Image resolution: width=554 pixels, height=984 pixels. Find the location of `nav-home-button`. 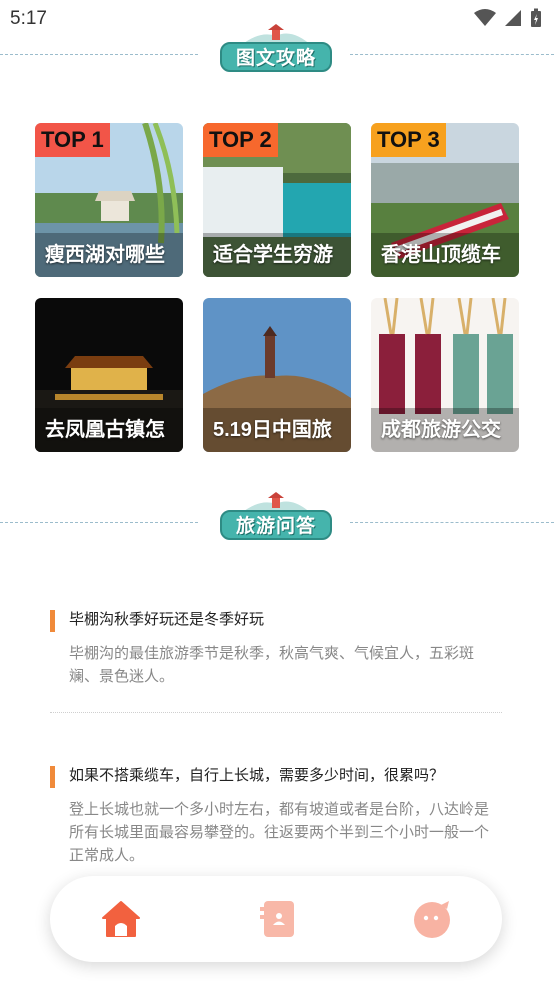

nav-home-button is located at coordinates (121, 919).